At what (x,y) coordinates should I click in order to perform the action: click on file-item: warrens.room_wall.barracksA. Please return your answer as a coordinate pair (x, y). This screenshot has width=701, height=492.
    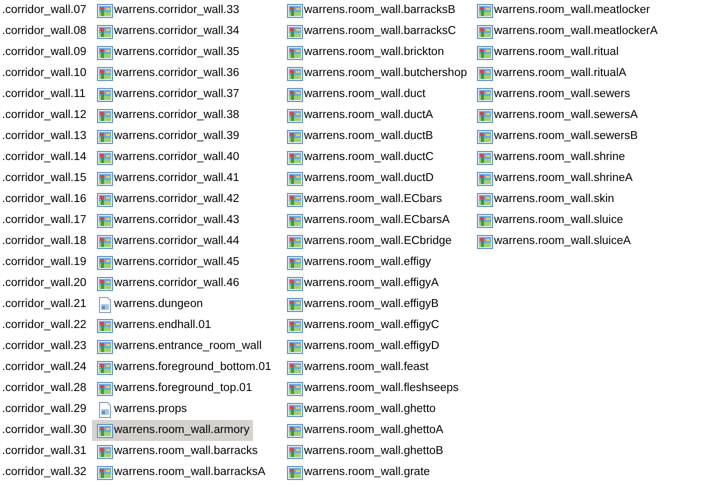
    Looking at the image, I should click on (181, 472).